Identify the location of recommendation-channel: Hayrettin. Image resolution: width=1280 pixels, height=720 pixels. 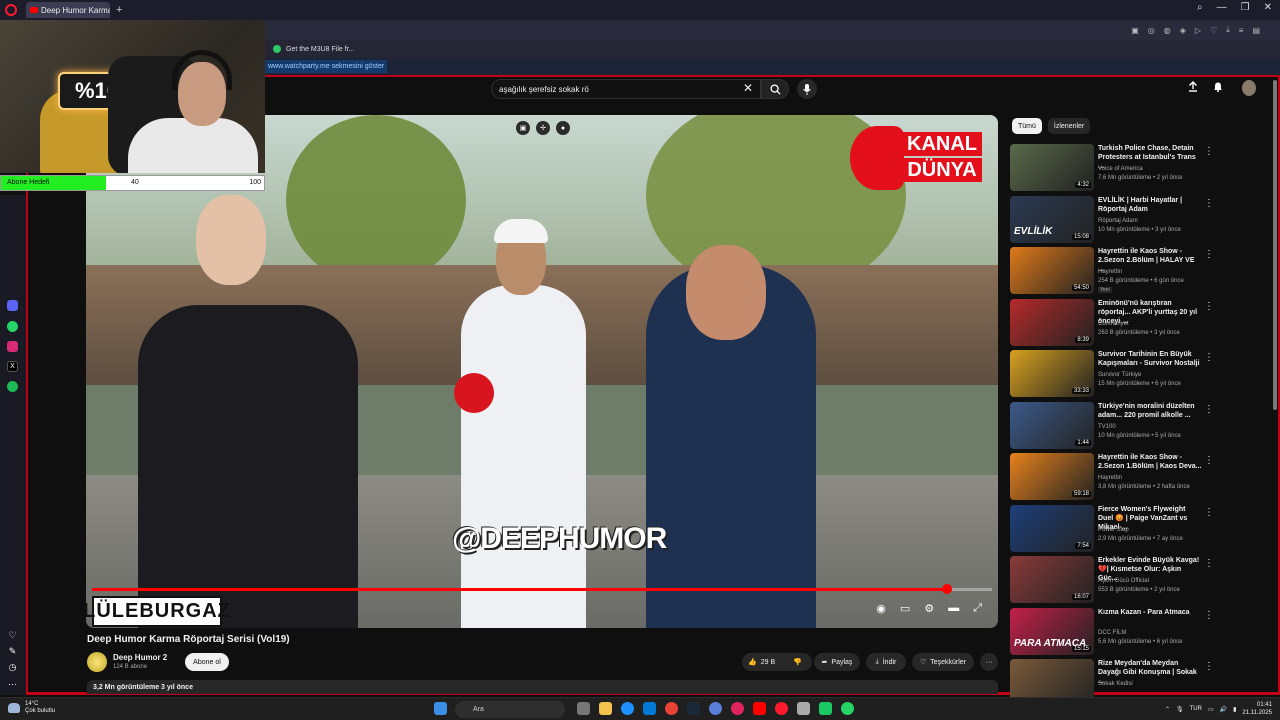
(1110, 478).